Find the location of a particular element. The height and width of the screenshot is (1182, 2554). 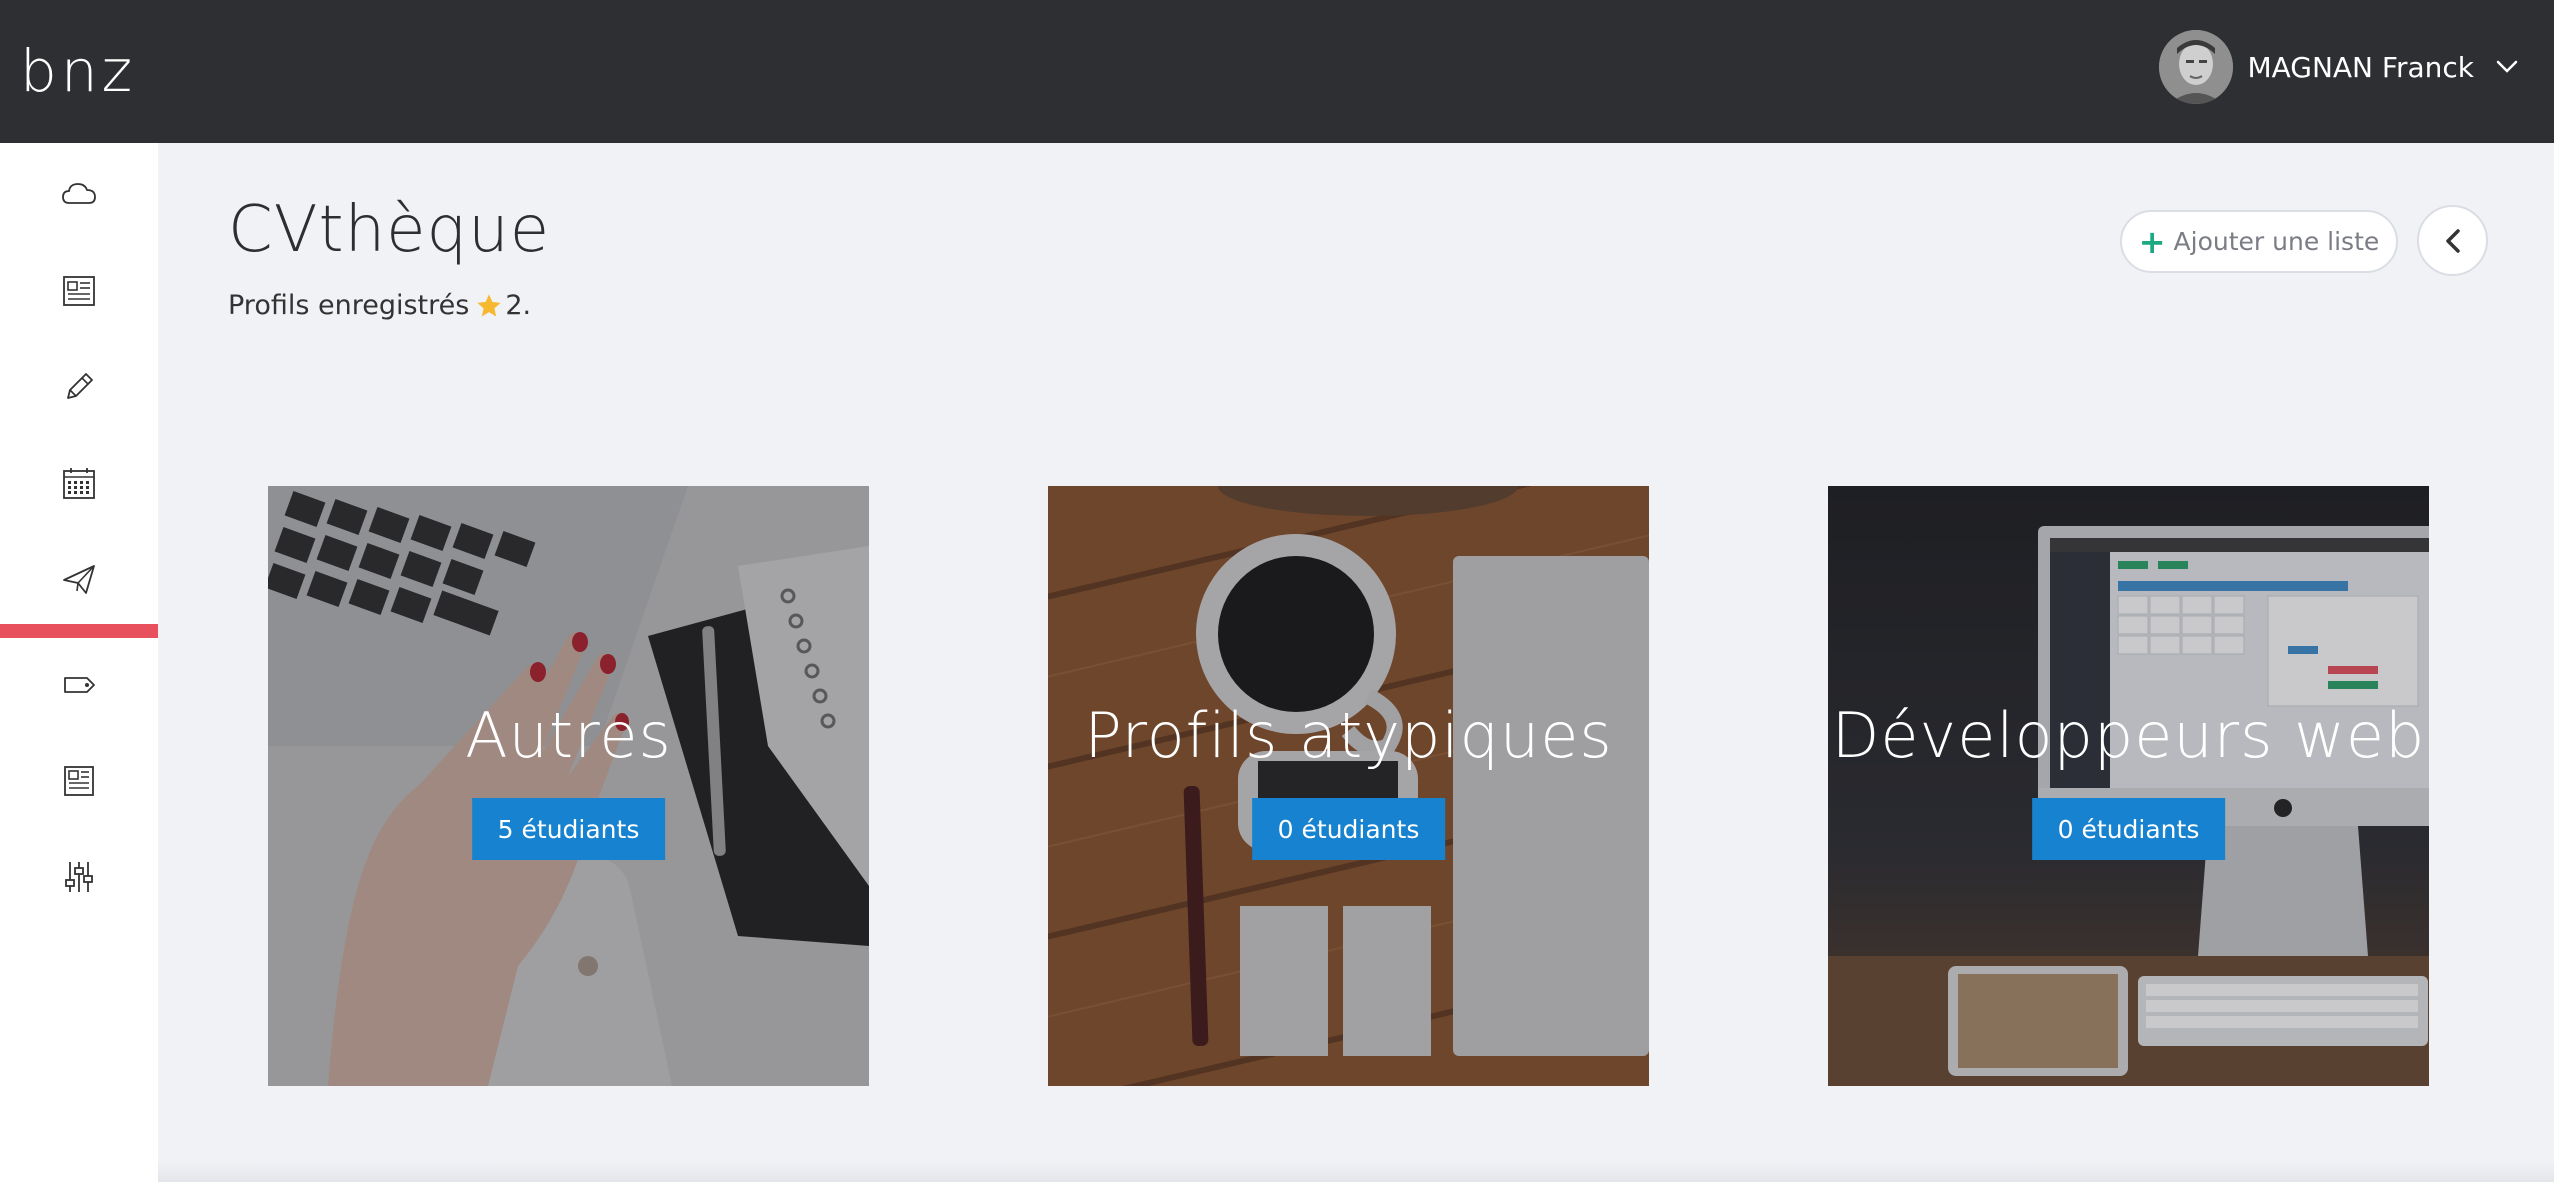

list-card-developpeurs-web: Développeurs web 0 étudiants is located at coordinates (2128, 786).